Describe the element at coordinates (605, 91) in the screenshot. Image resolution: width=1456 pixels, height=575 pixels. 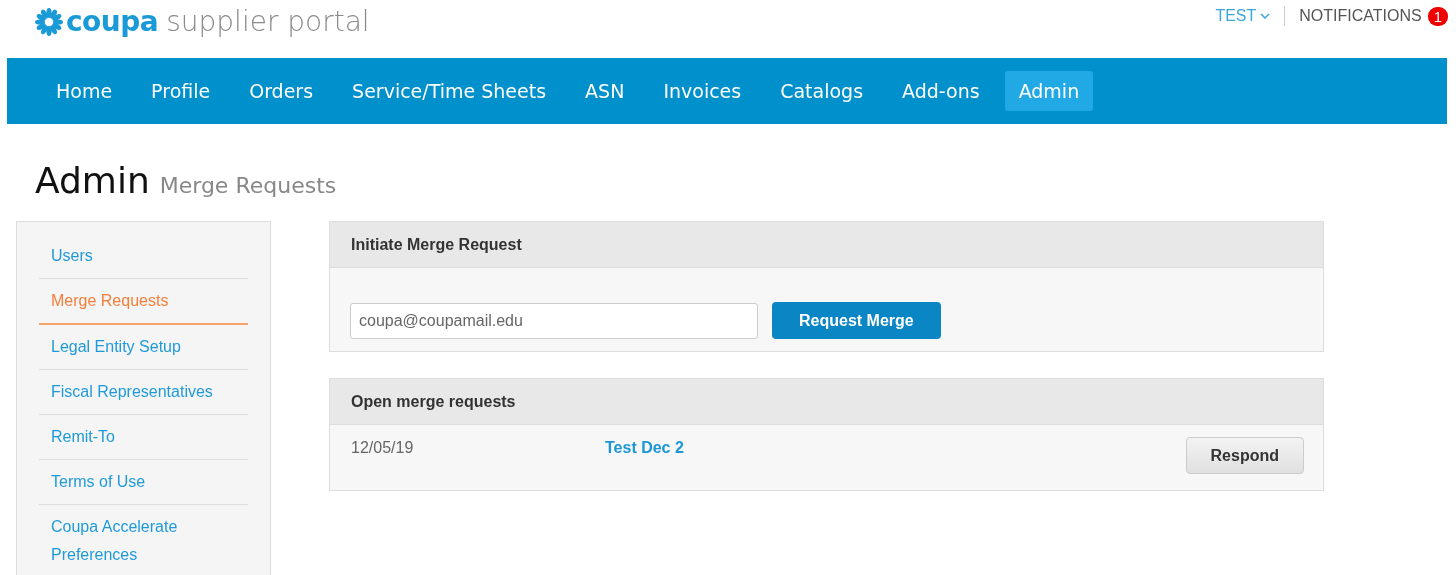
I see `nav-tab: ASN` at that location.